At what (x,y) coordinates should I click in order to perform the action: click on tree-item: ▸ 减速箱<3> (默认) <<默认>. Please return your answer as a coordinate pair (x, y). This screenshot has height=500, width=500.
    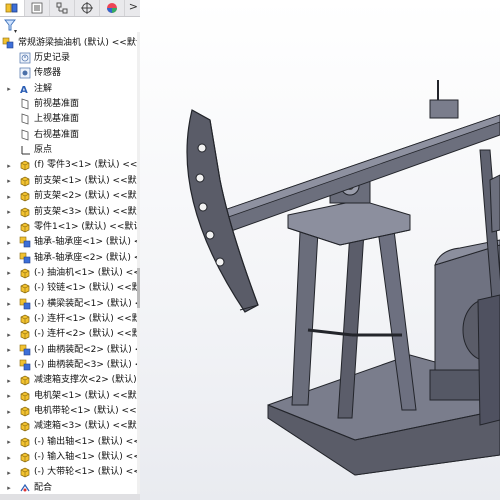
    Looking at the image, I should click on (70, 426).